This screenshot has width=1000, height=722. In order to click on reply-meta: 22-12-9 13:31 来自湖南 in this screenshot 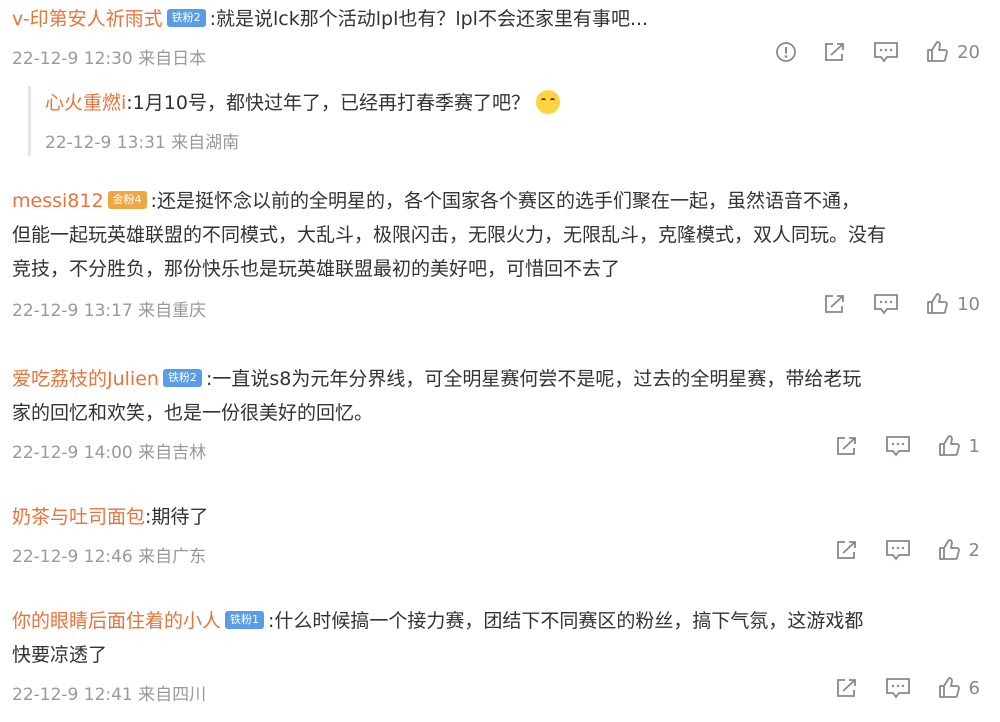, I will do `click(142, 143)`.